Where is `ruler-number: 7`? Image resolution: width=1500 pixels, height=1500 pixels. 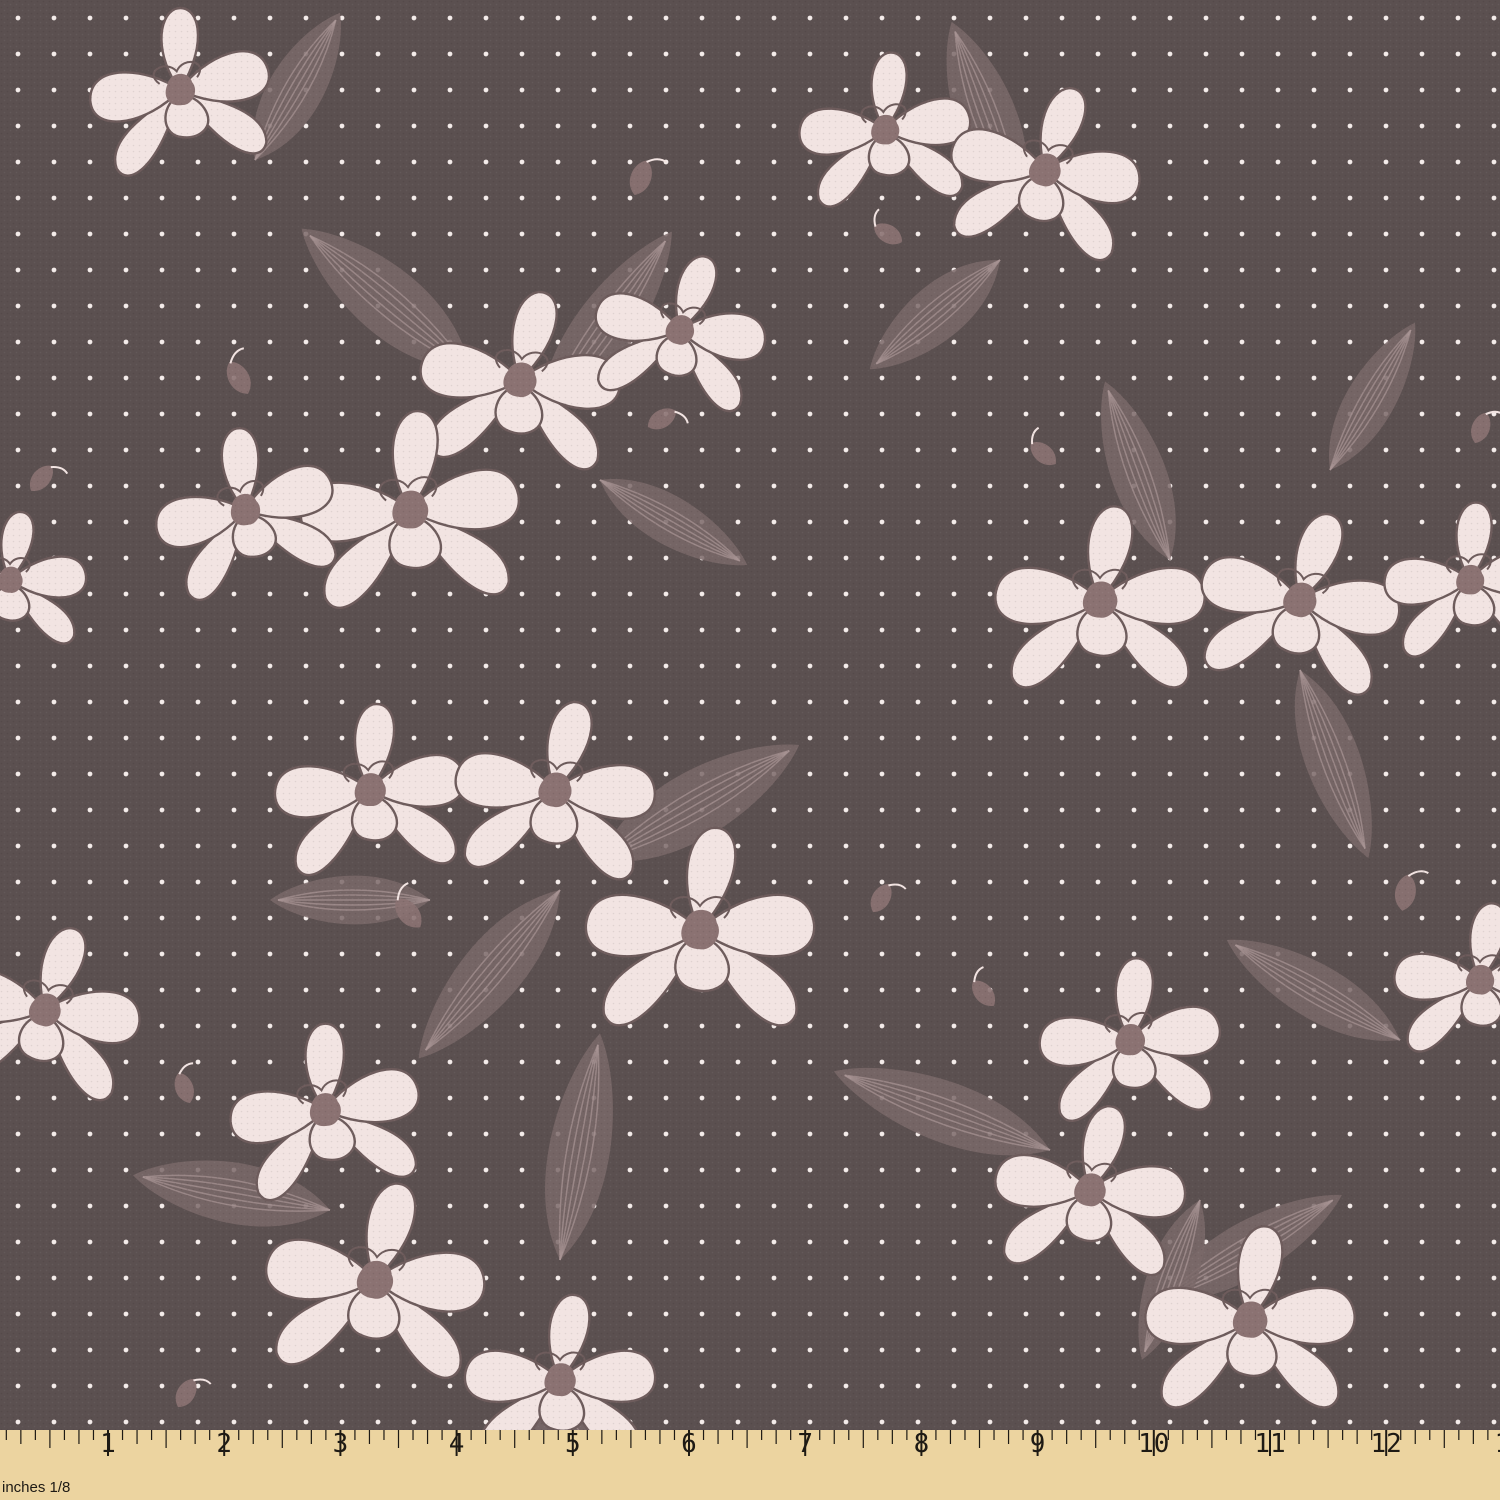 ruler-number: 7 is located at coordinates (805, 1444).